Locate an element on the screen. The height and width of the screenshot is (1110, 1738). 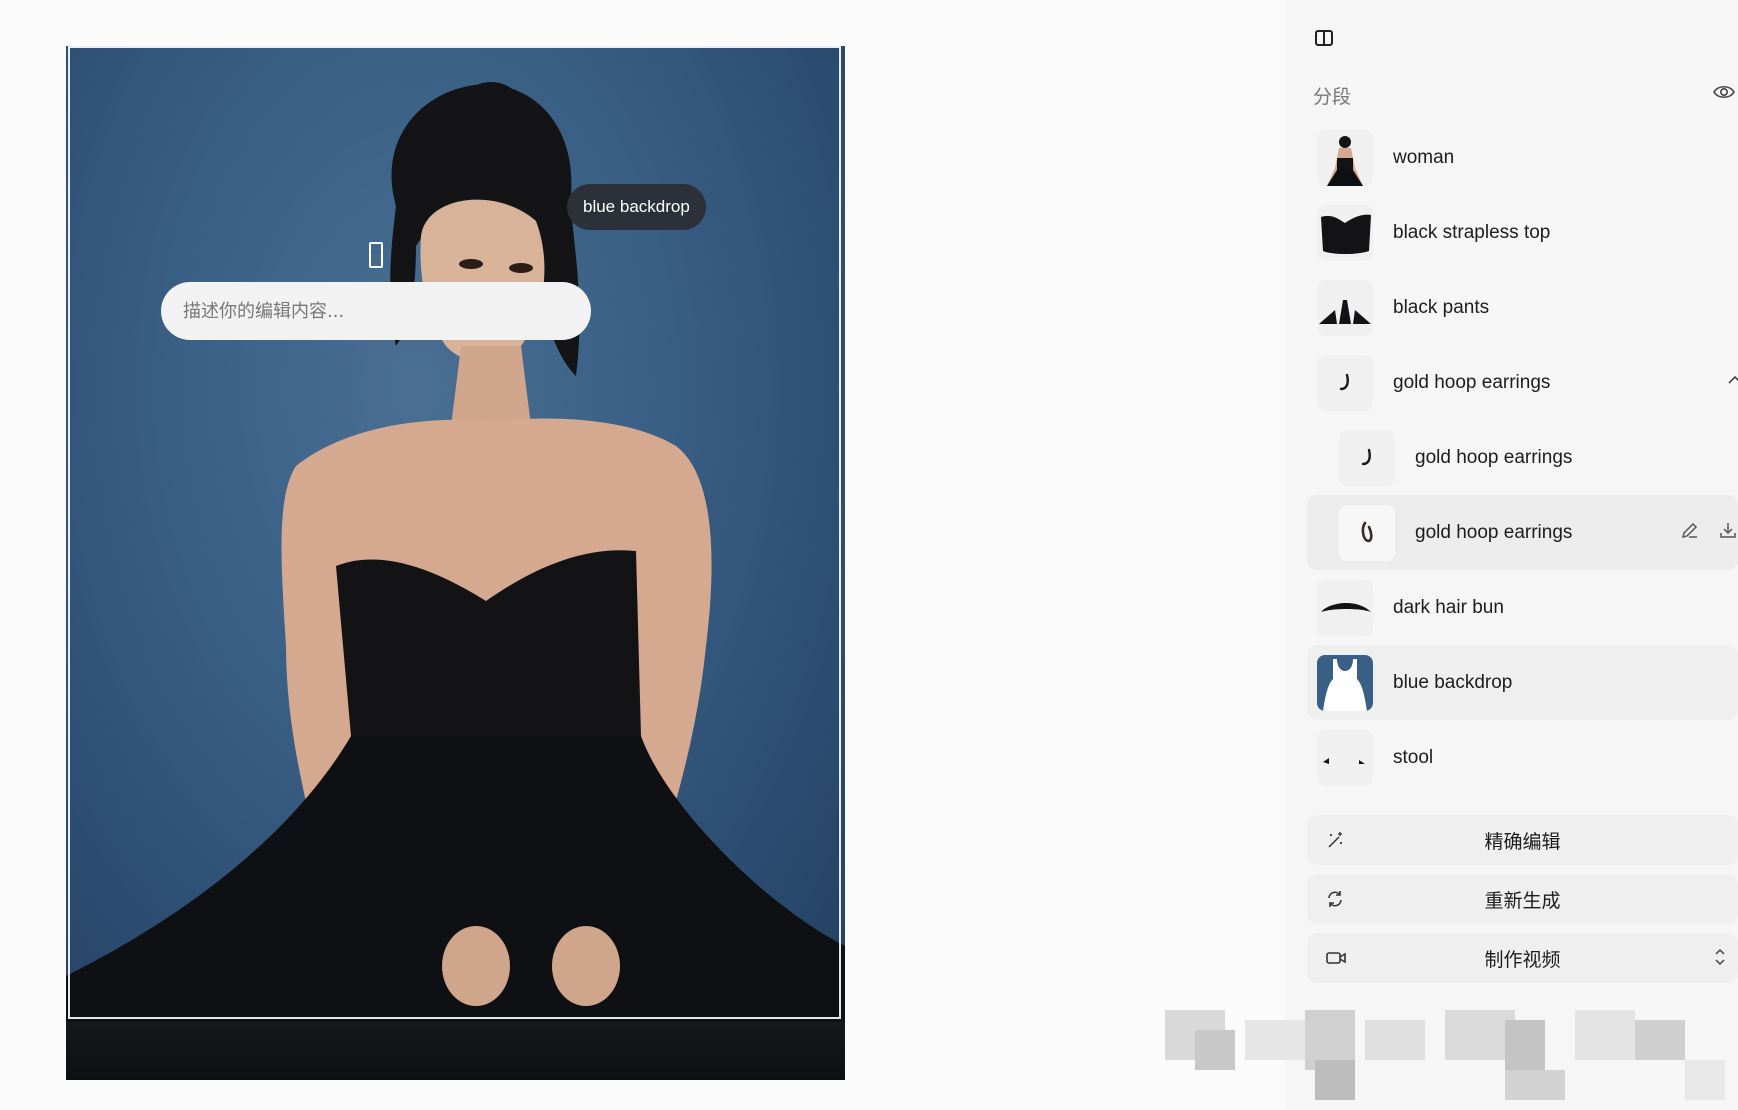
obscured-region is located at coordinates (1451, 1060).